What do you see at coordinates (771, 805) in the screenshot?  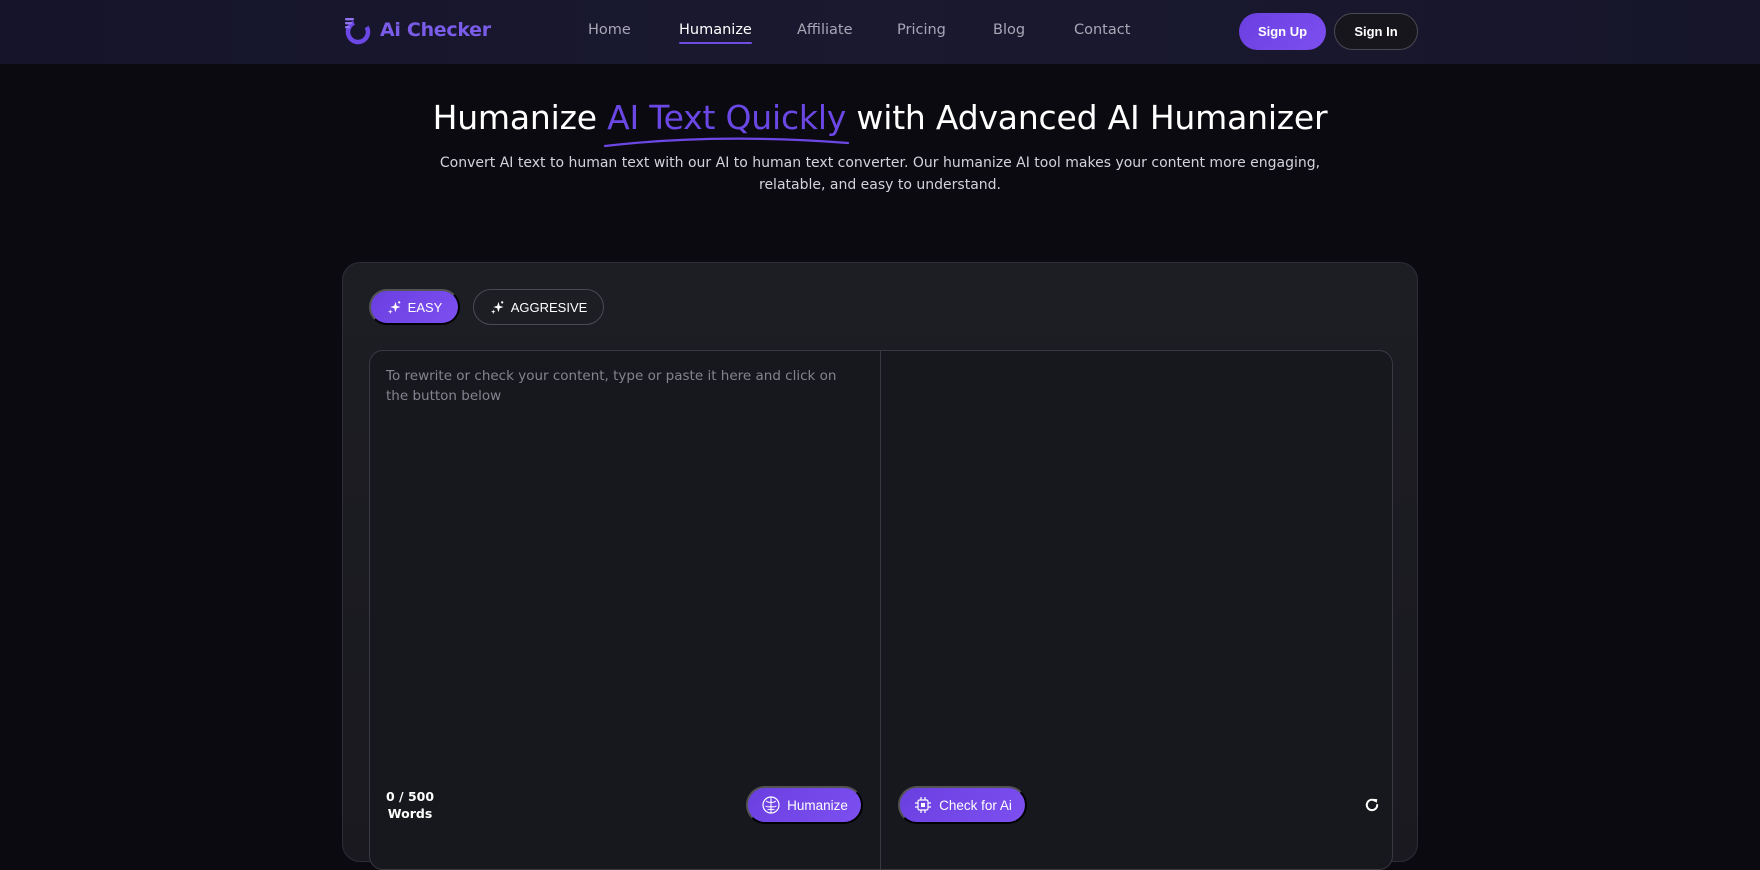 I see `brain-icon` at bounding box center [771, 805].